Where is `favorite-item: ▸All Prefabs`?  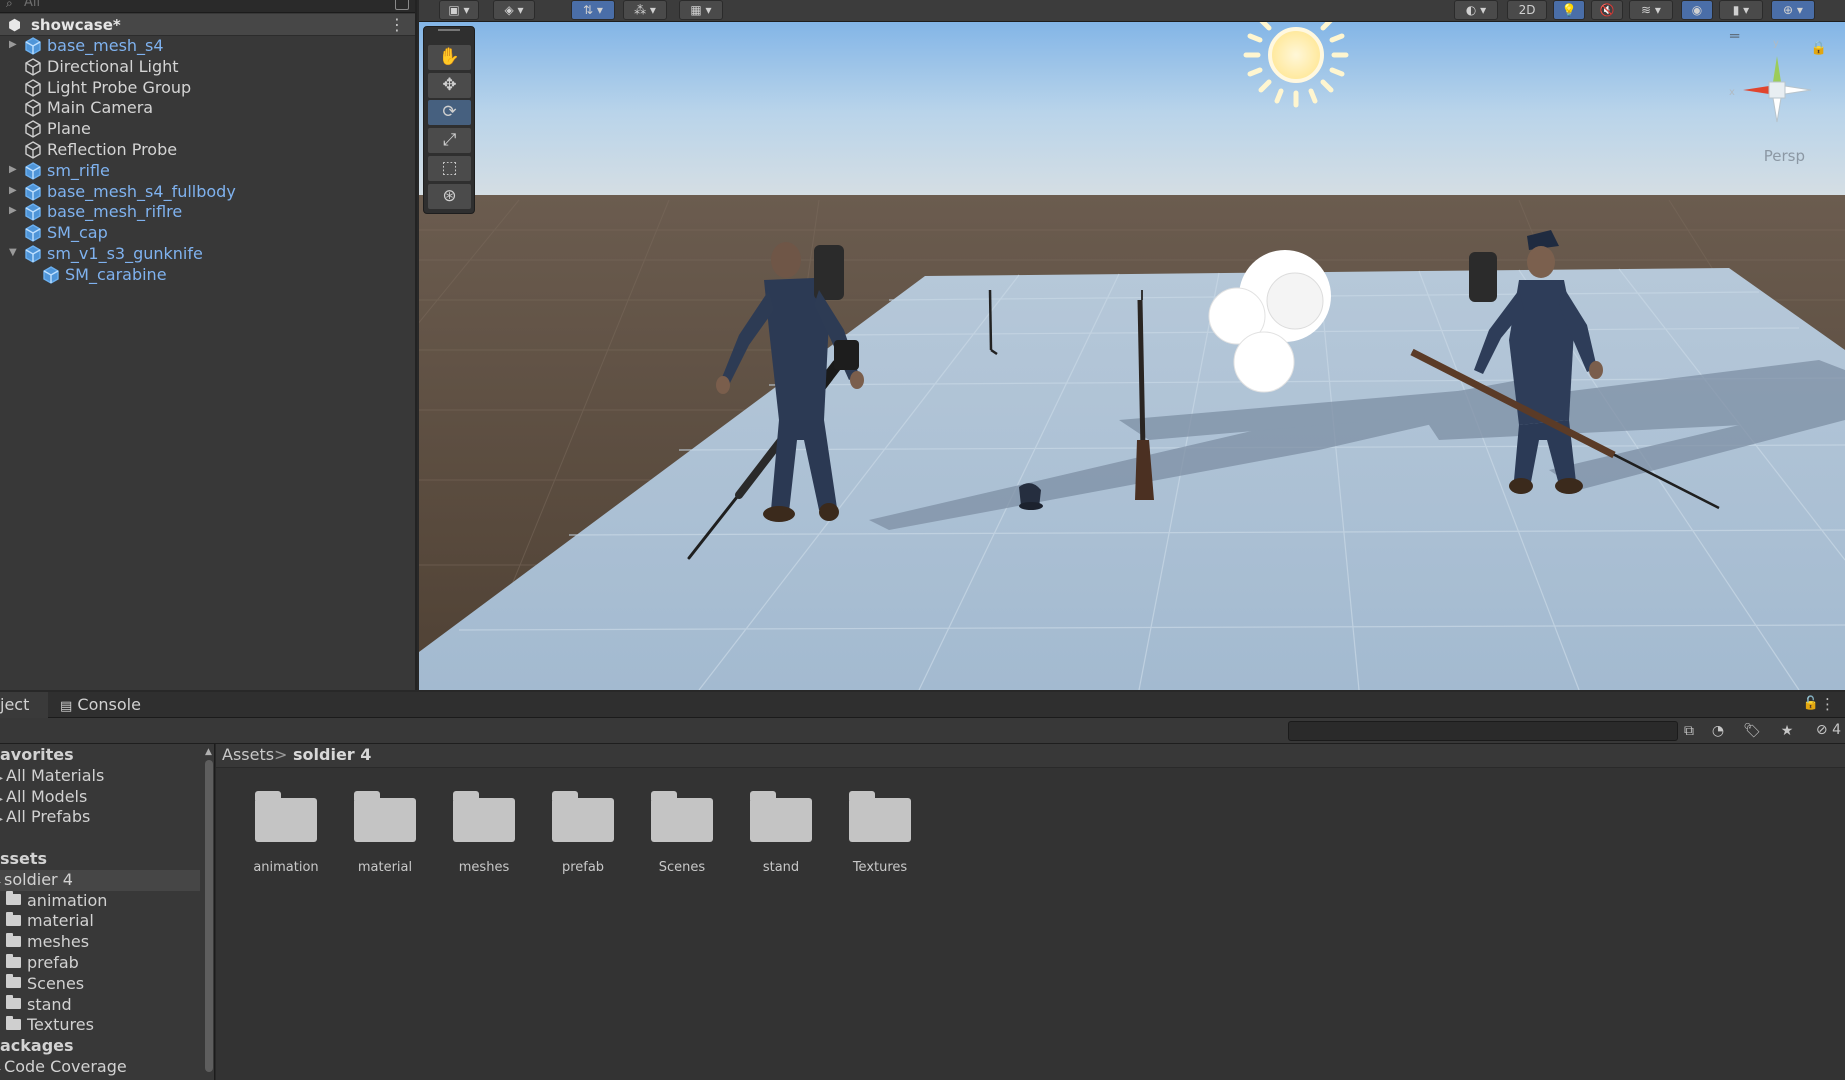 favorite-item: ▸All Prefabs is located at coordinates (100, 817).